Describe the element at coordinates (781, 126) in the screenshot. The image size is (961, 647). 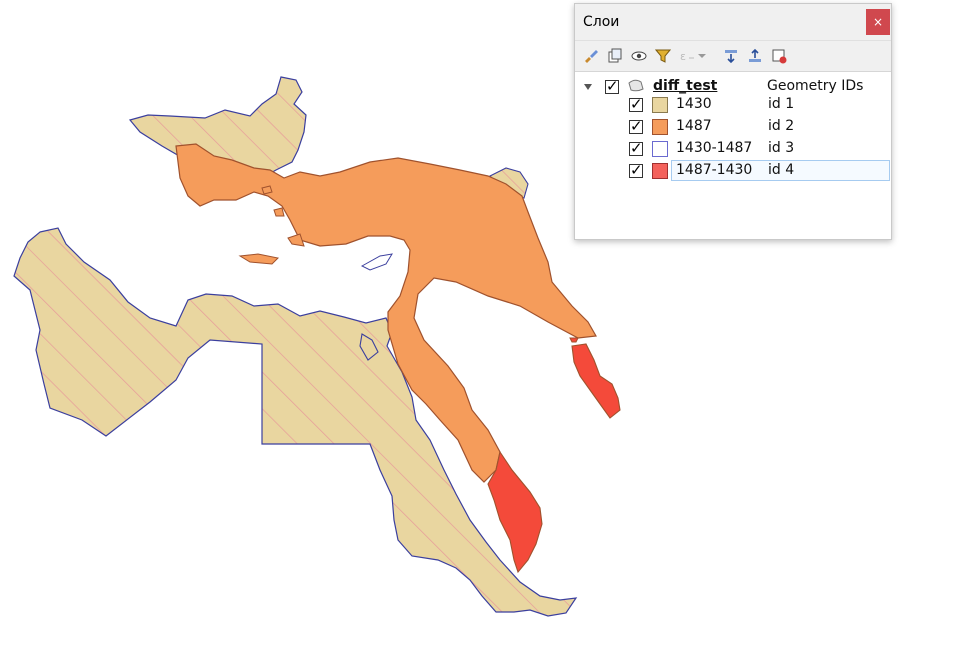
I see `category-value: id 2` at that location.